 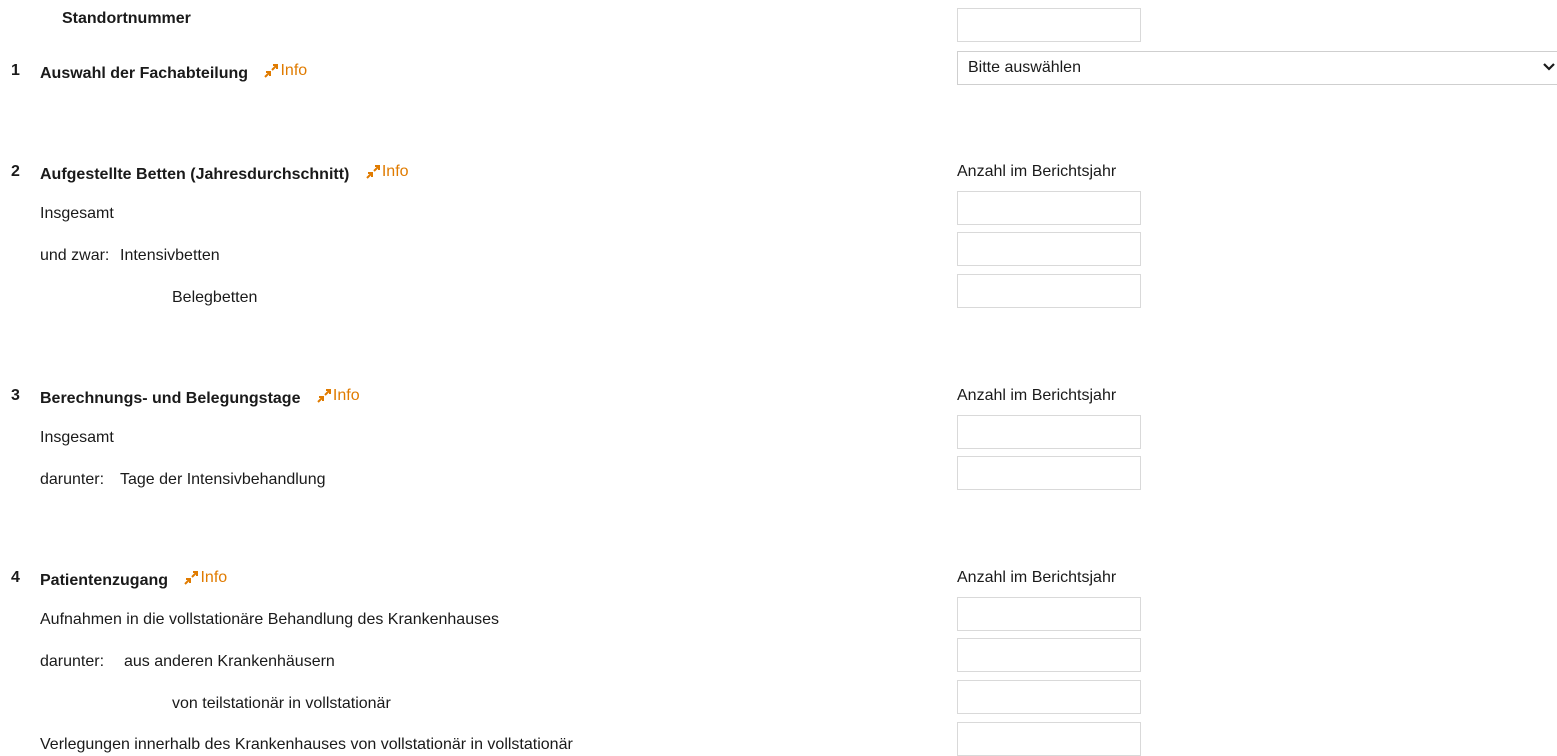 What do you see at coordinates (15, 395) in the screenshot?
I see `section-3-number: 3` at bounding box center [15, 395].